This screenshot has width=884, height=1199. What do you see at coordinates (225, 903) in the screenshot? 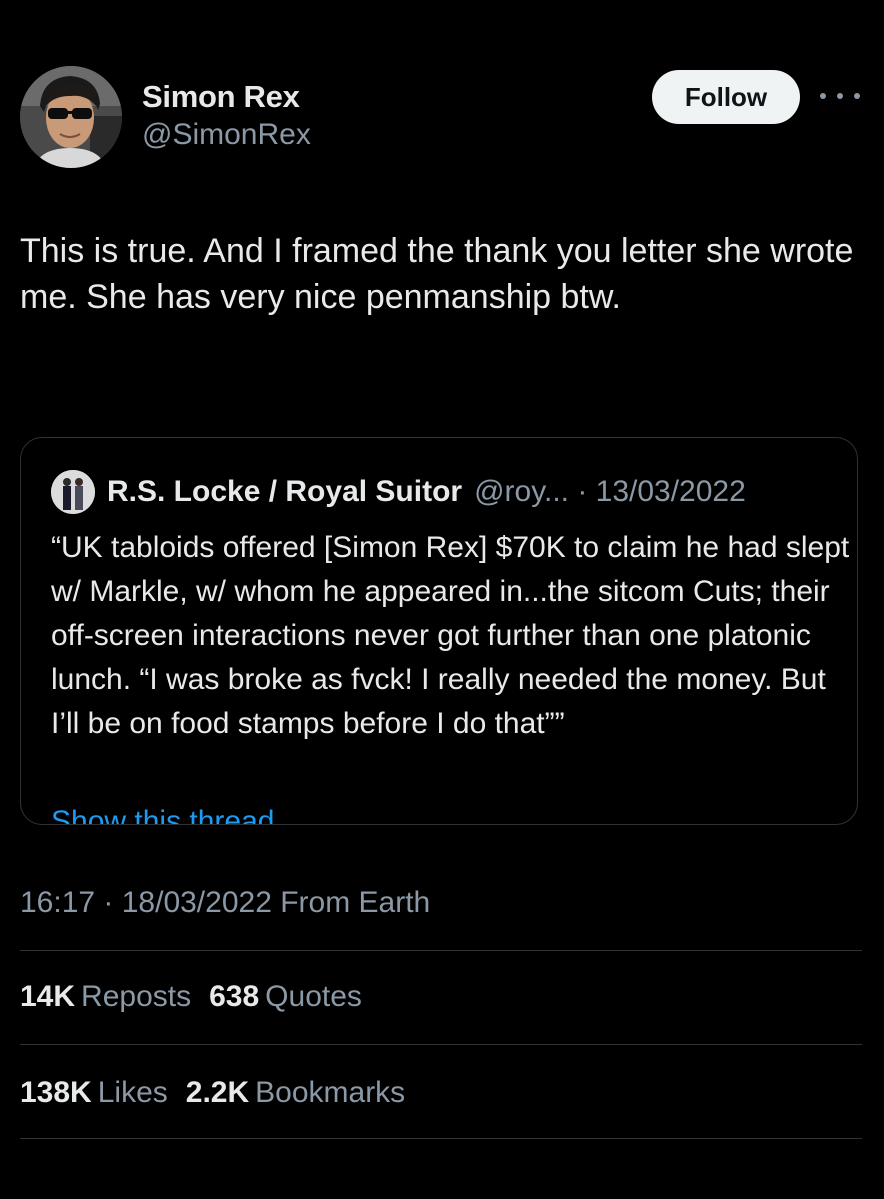
I see `tweet-timestamp: 16:17 · 18/03/2022 From Earth` at bounding box center [225, 903].